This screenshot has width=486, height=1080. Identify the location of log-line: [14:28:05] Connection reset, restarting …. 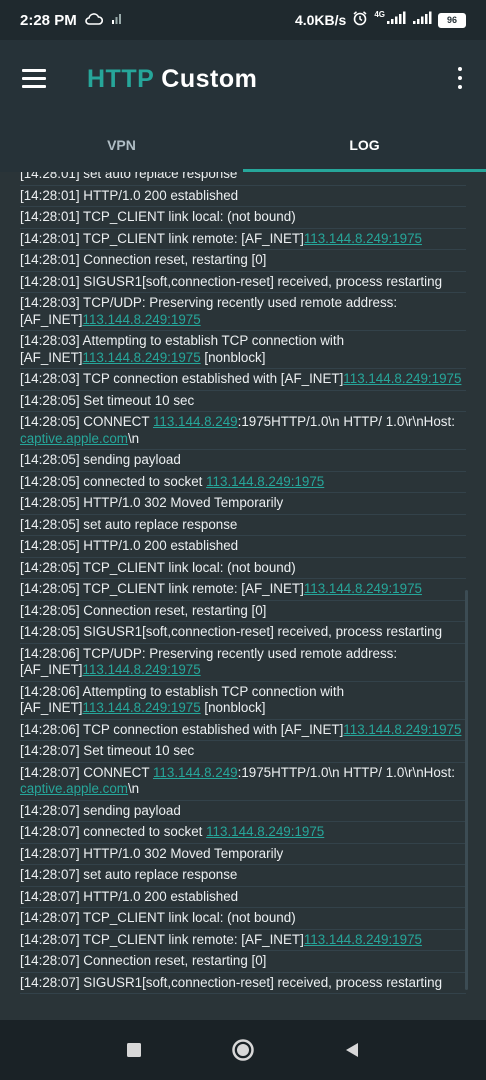
(243, 611).